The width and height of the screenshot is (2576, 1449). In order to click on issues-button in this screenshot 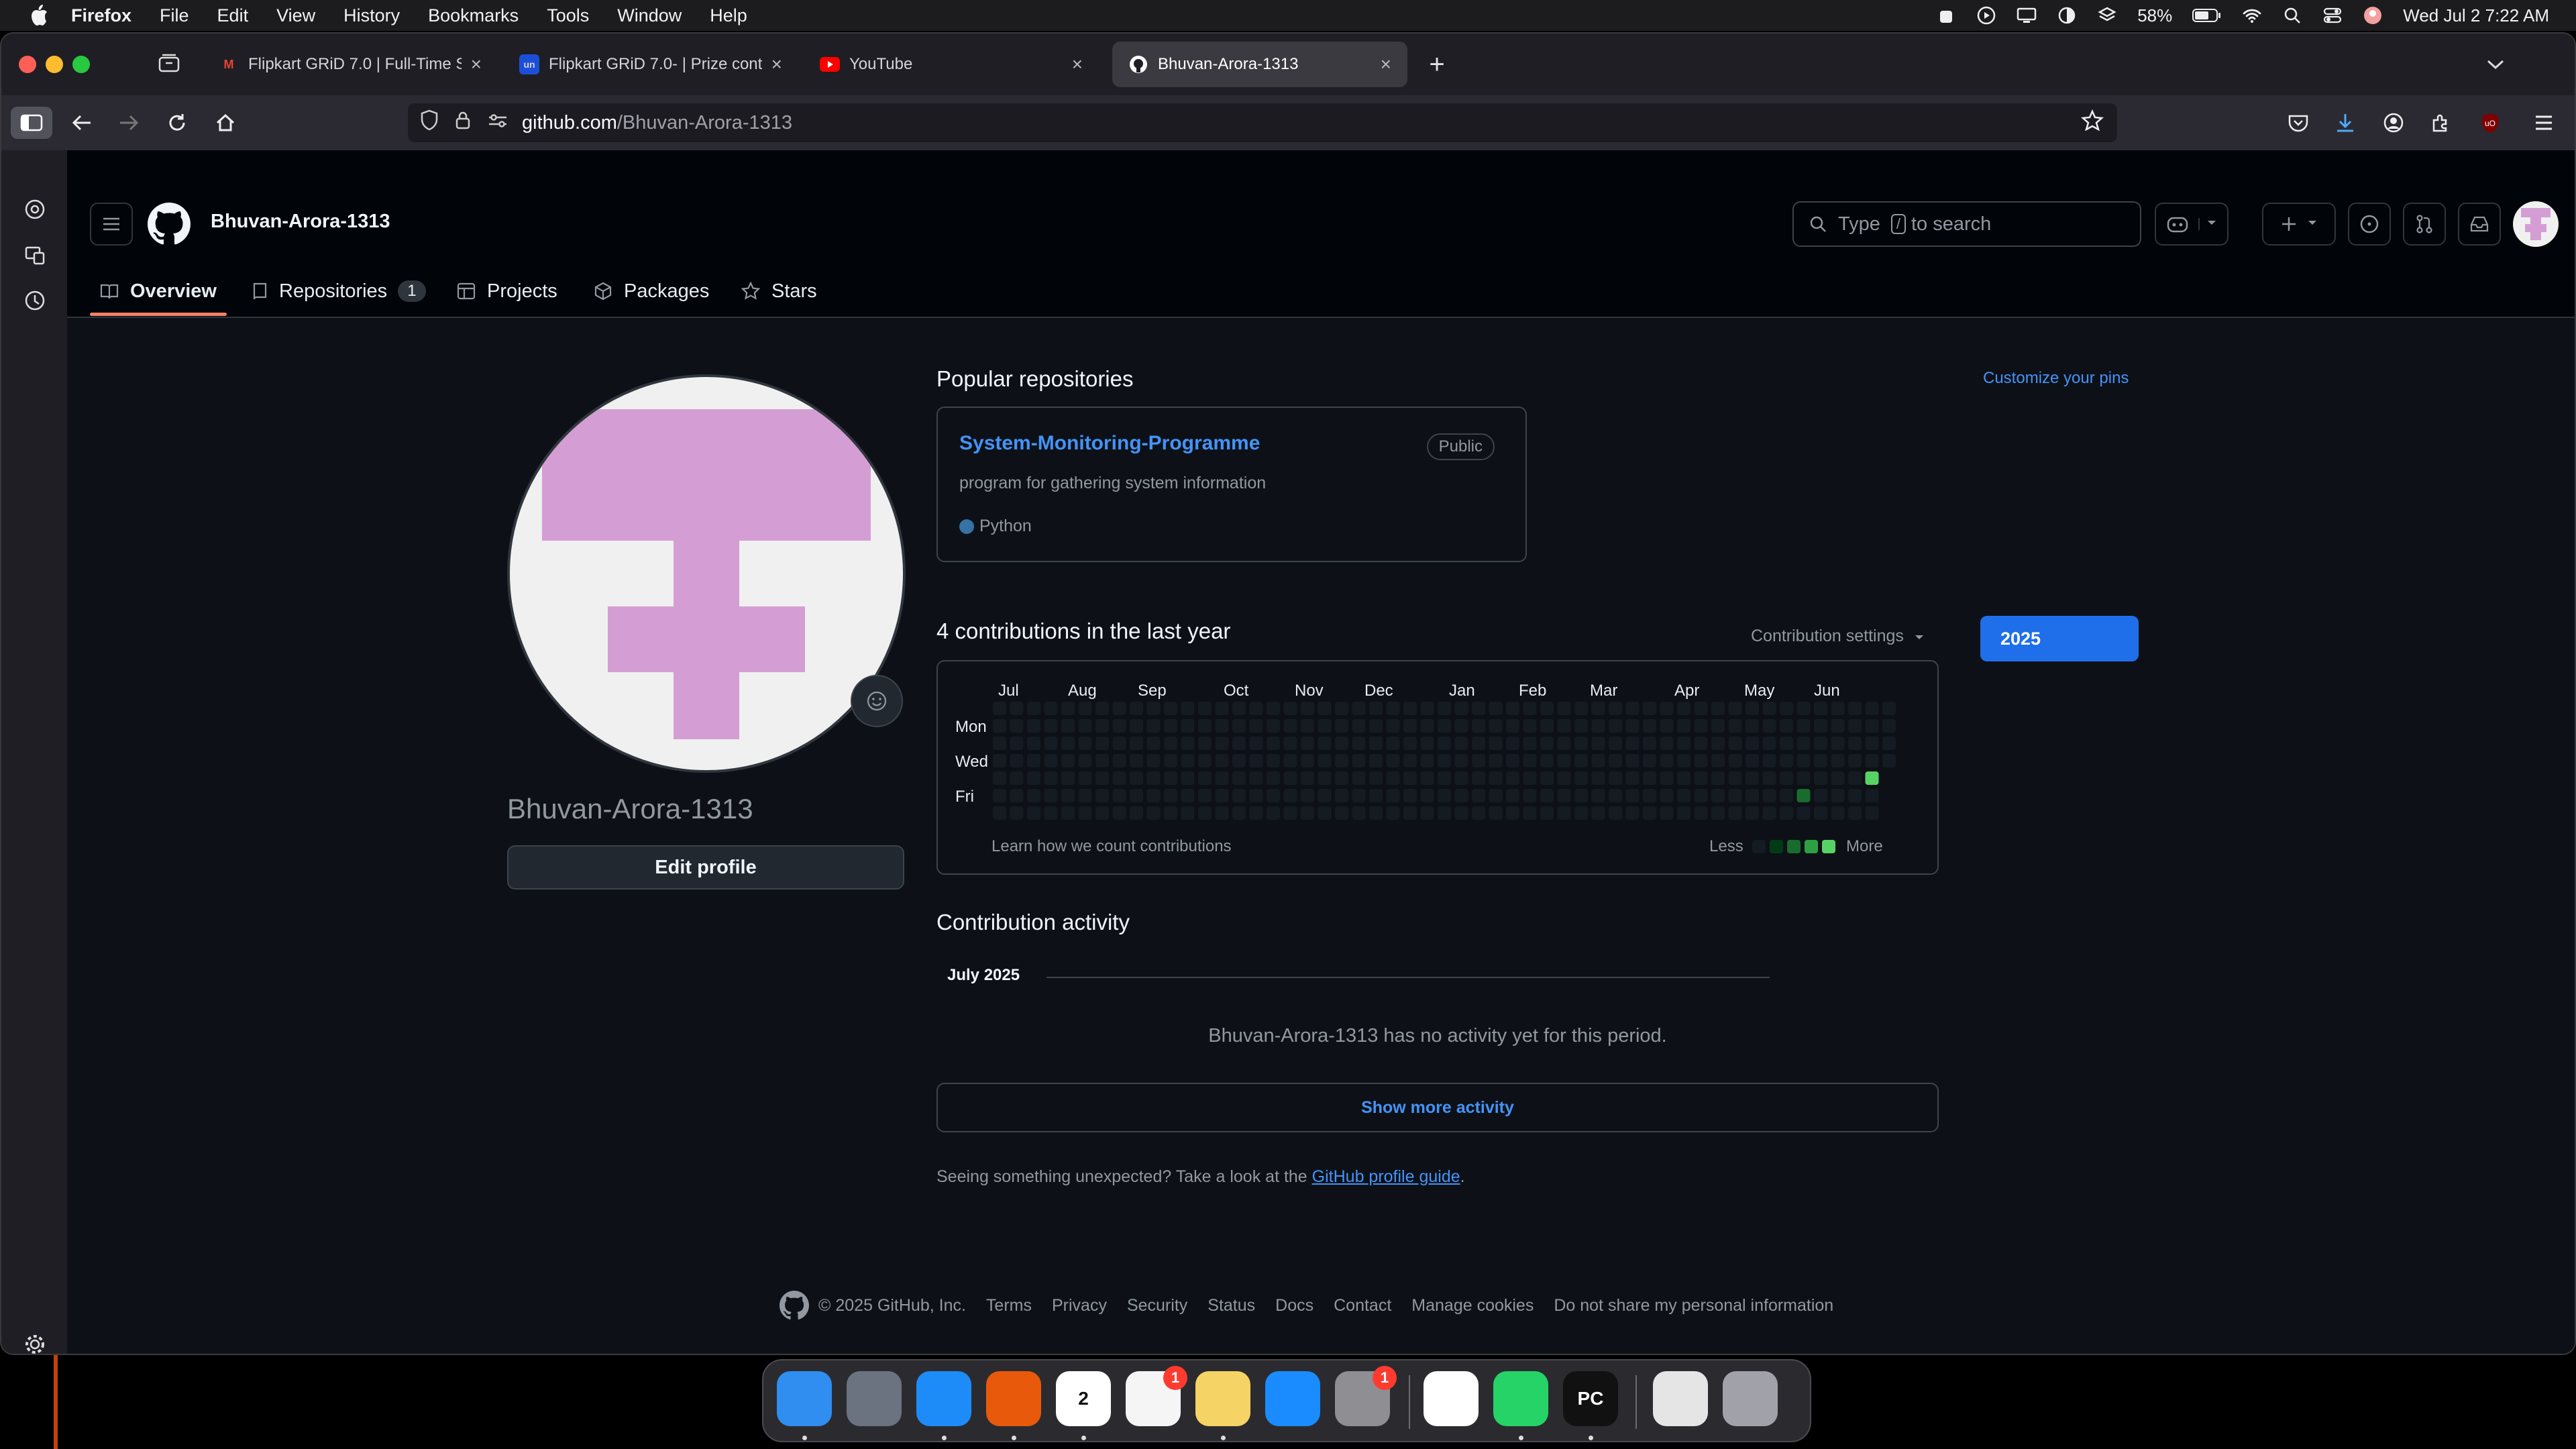, I will do `click(2369, 224)`.